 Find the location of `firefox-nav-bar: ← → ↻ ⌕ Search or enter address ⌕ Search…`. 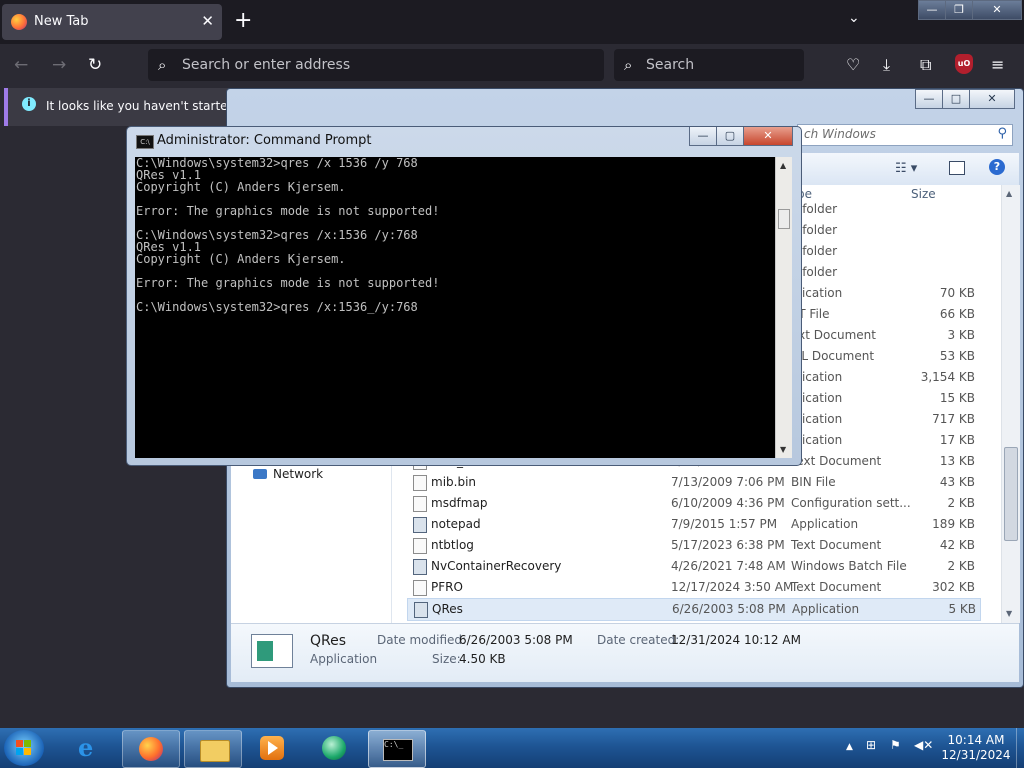

firefox-nav-bar: ← → ↻ ⌕ Search or enter address ⌕ Search… is located at coordinates (512, 65).